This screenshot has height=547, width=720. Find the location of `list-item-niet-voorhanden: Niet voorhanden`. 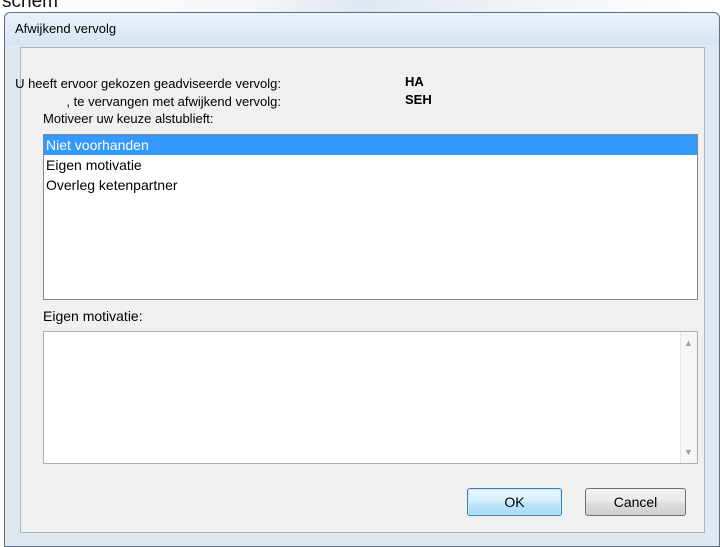

list-item-niet-voorhanden: Niet voorhanden is located at coordinates (370, 145).